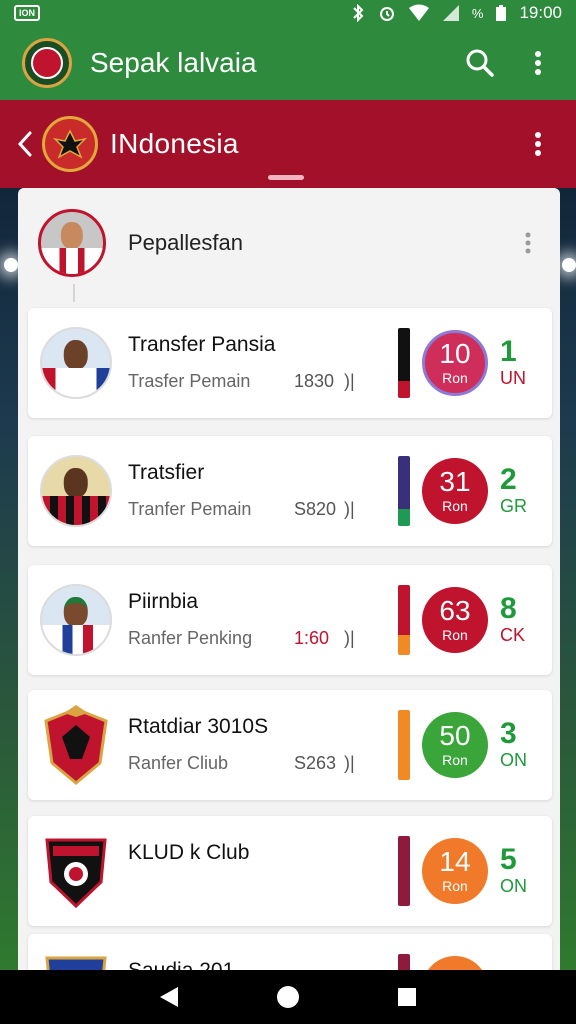  I want to click on back-button, so click(25, 144).